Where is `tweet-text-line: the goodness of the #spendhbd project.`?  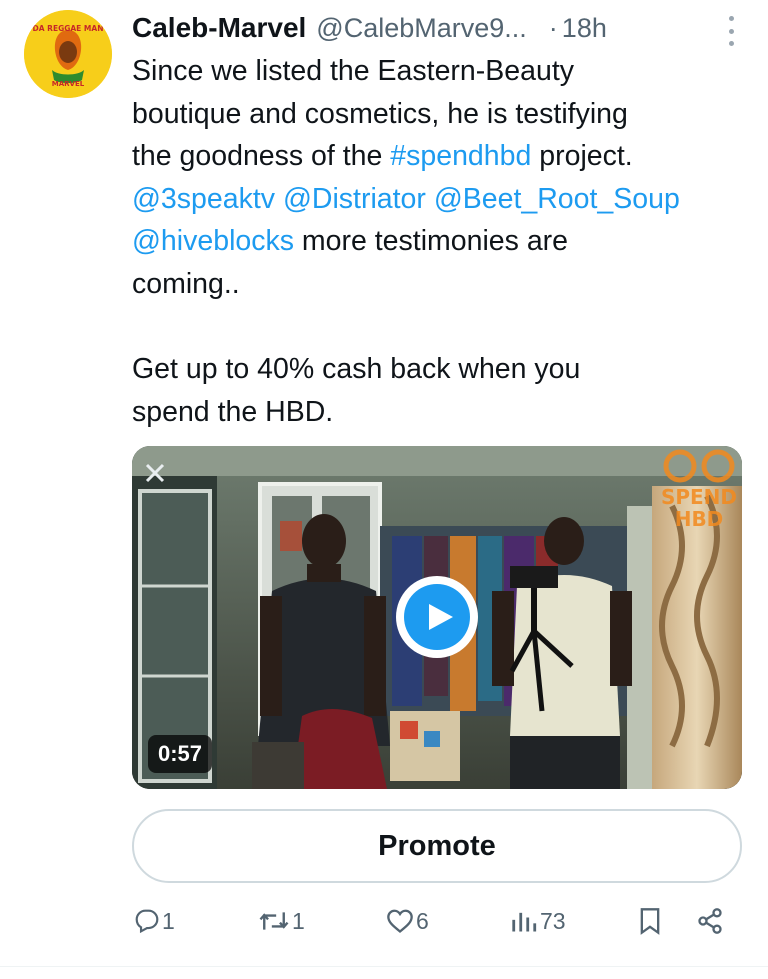 tweet-text-line: the goodness of the #spendhbd project. is located at coordinates (442, 156).